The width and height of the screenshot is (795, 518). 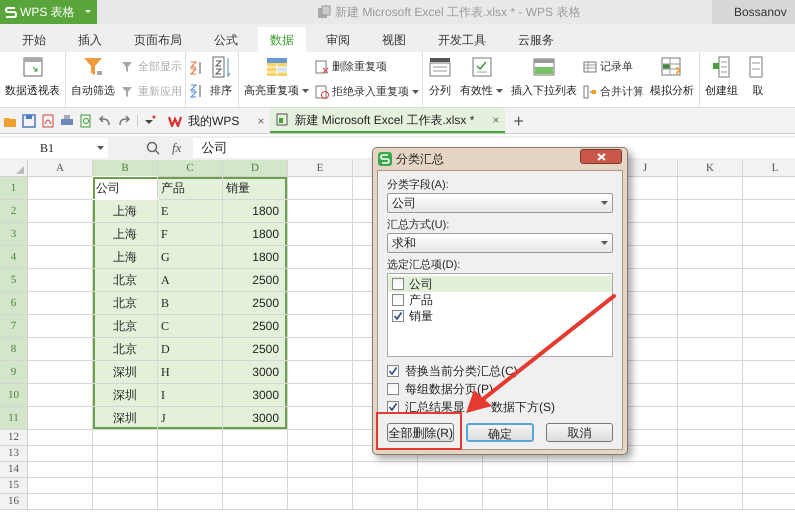 What do you see at coordinates (418, 185) in the screenshot?
I see `field-label: 分类字段(A):` at bounding box center [418, 185].